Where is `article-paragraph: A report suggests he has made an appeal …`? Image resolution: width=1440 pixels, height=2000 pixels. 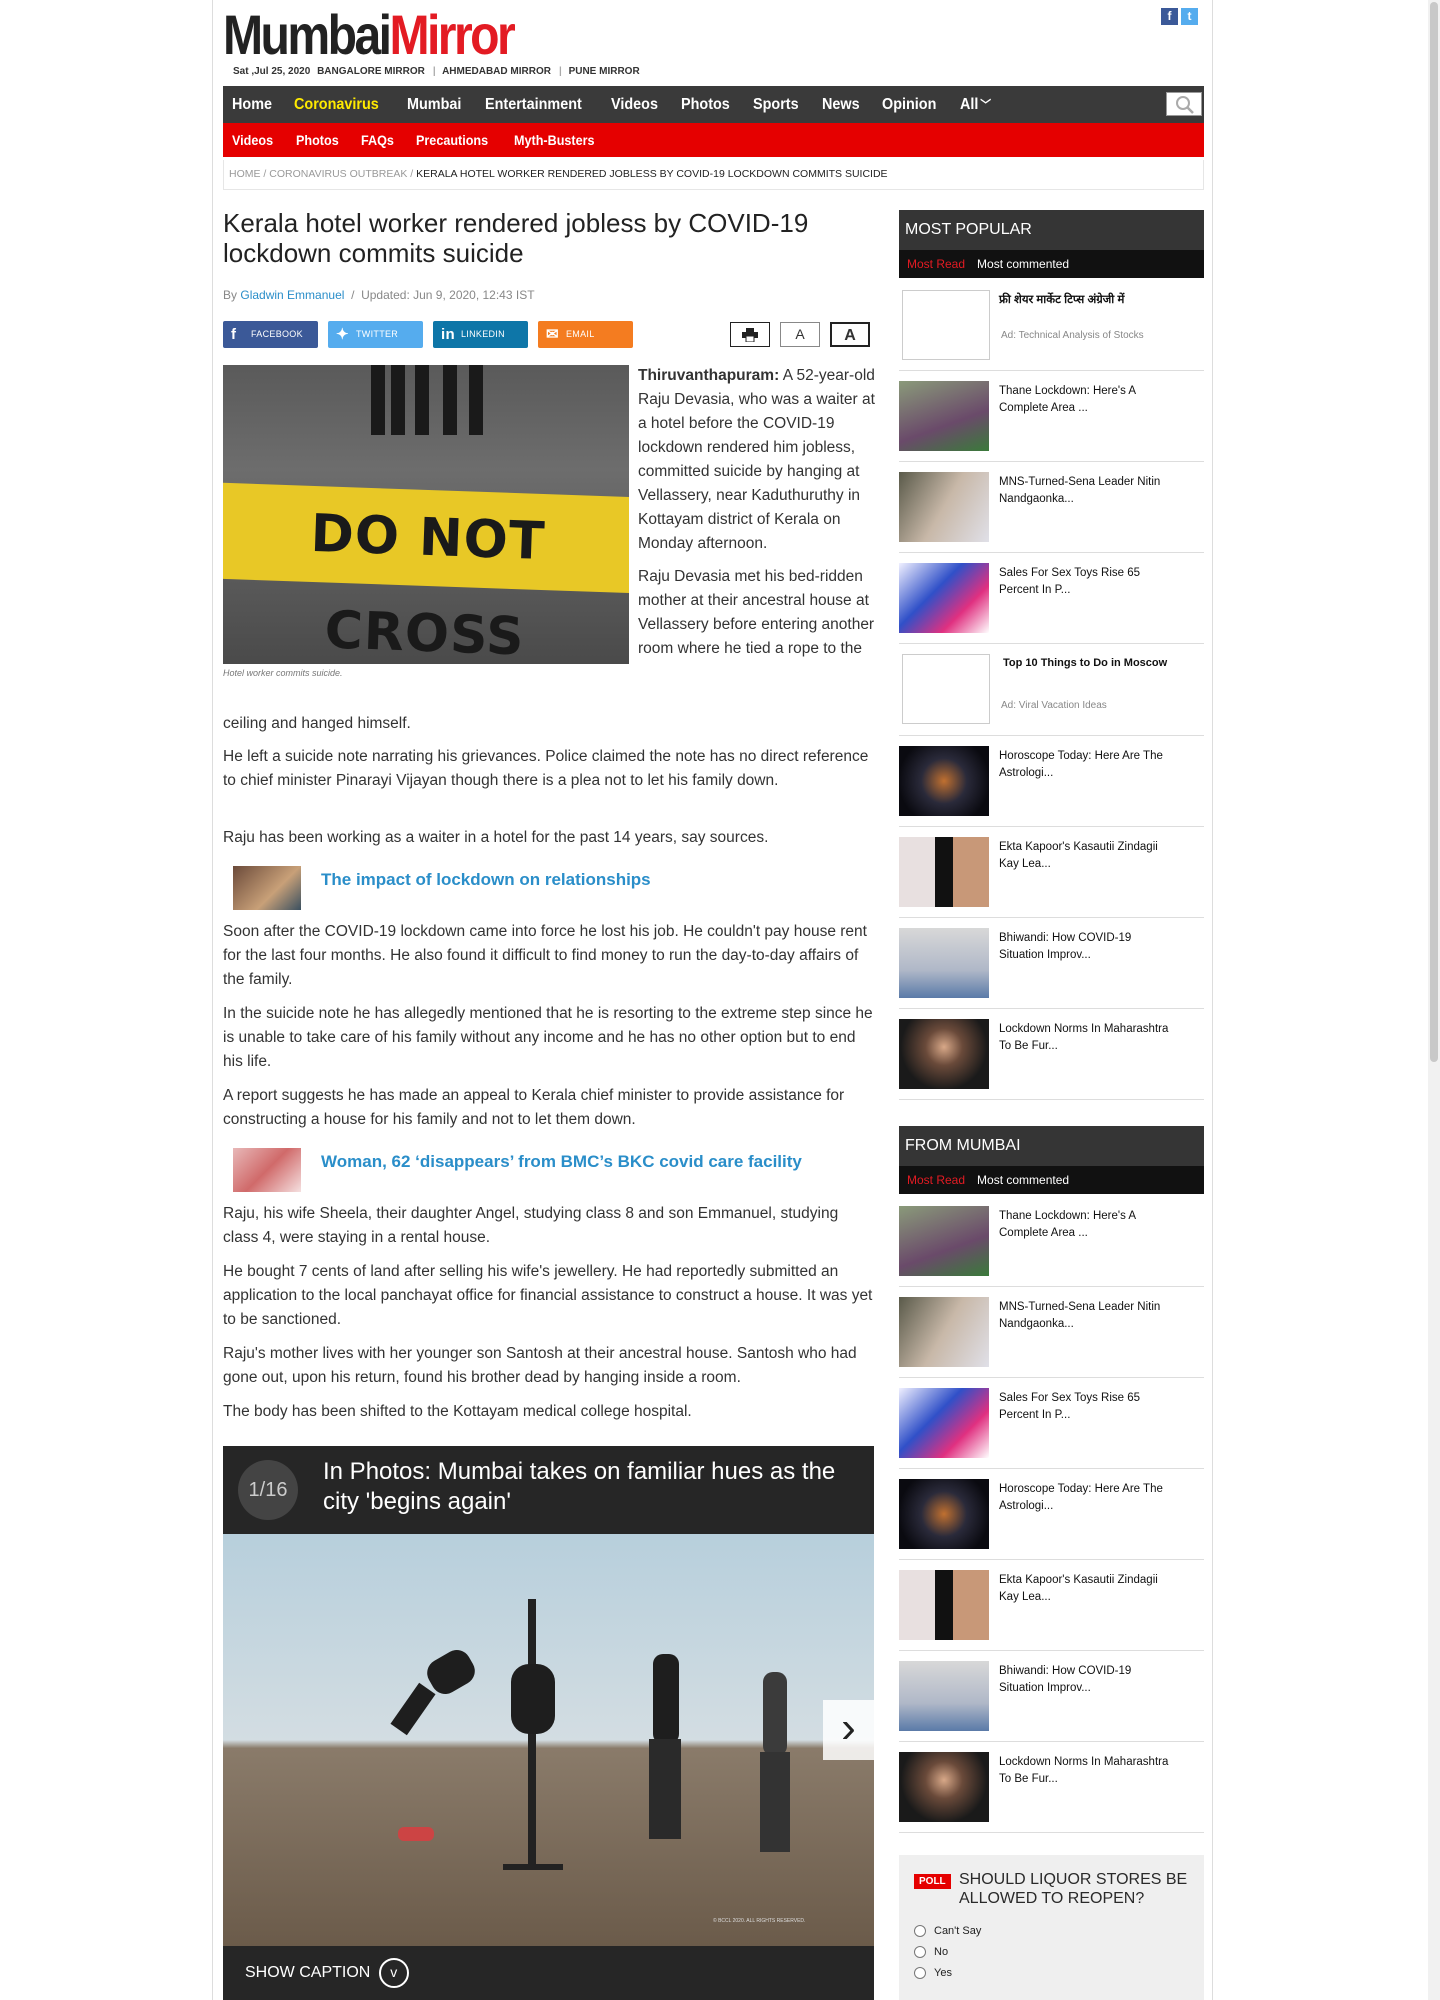
article-paragraph: A report suggests he has made an appeal … is located at coordinates (534, 1107).